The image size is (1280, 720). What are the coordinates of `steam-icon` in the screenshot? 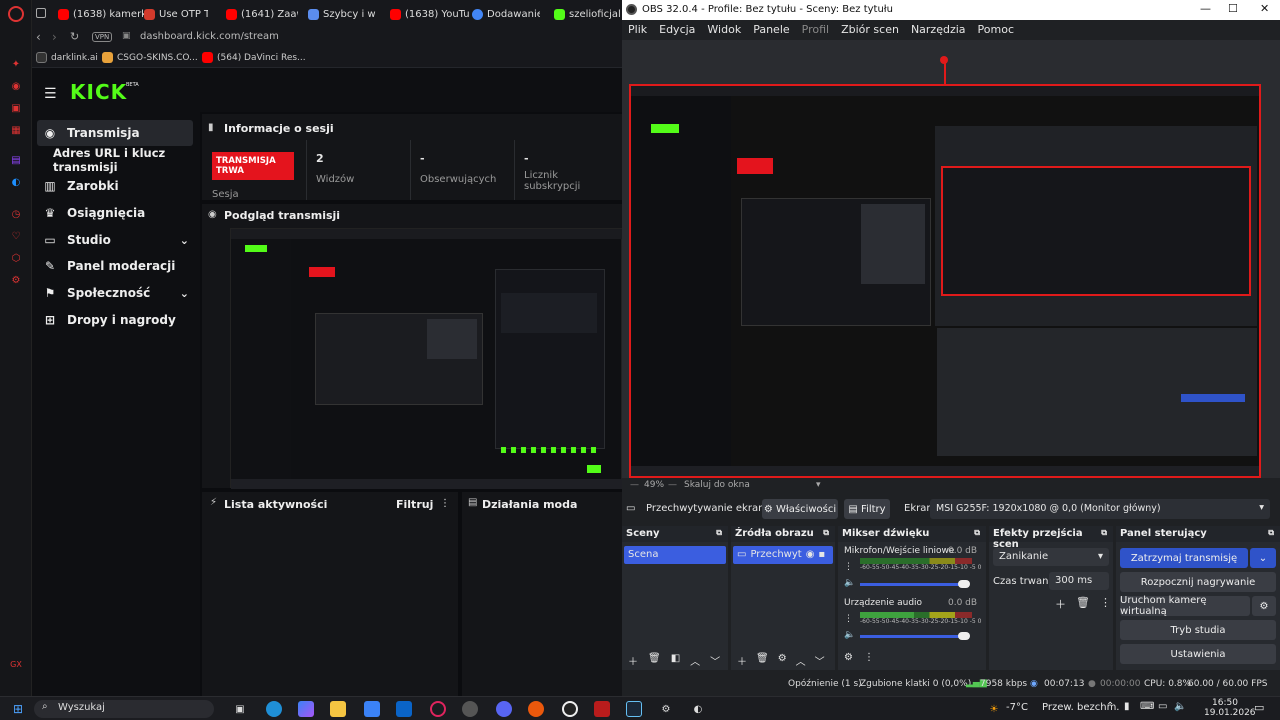 It's located at (634, 709).